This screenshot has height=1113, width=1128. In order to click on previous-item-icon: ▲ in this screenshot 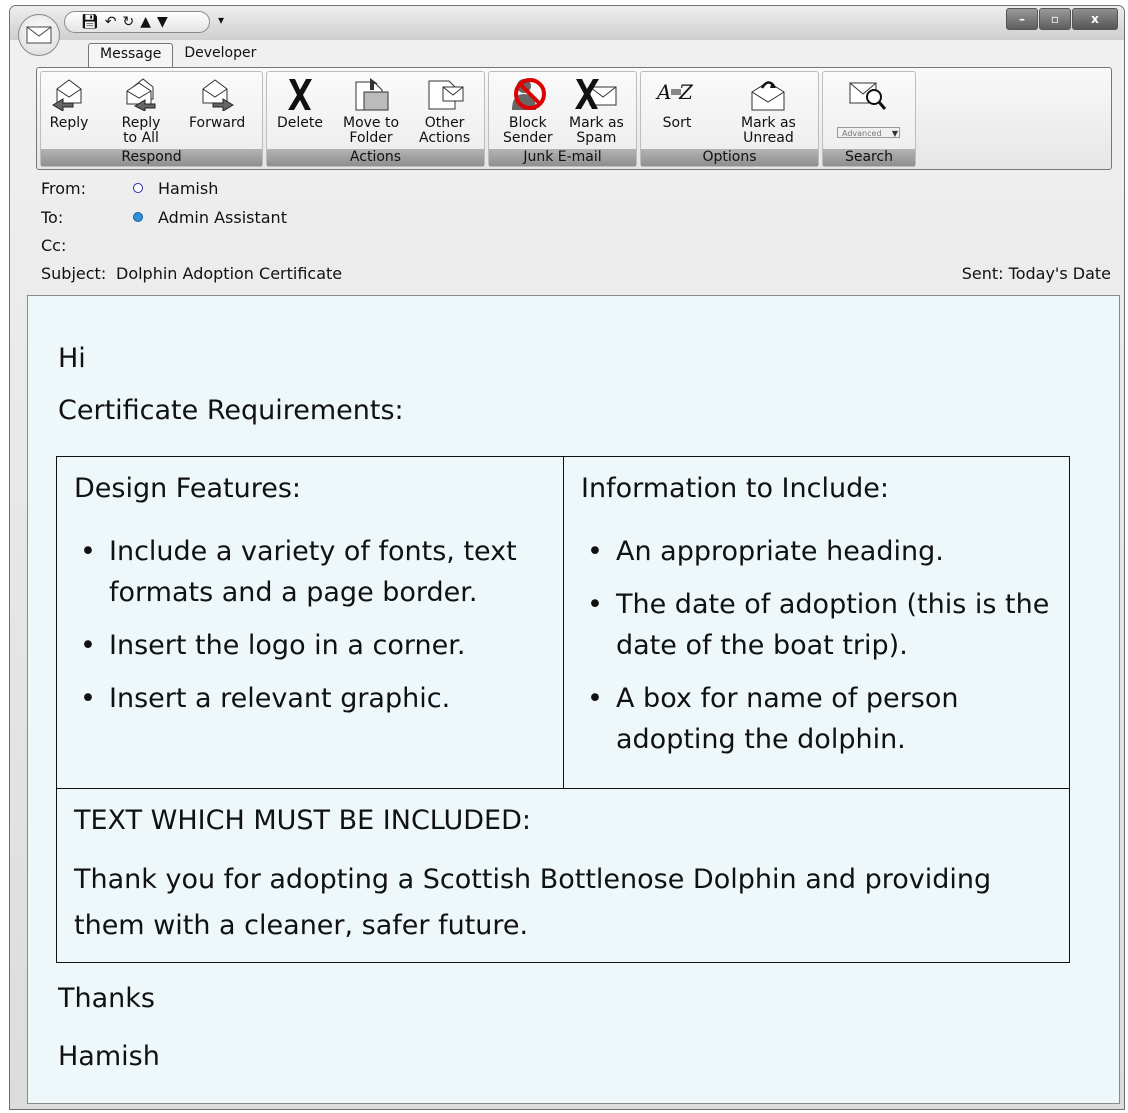, I will do `click(145, 22)`.